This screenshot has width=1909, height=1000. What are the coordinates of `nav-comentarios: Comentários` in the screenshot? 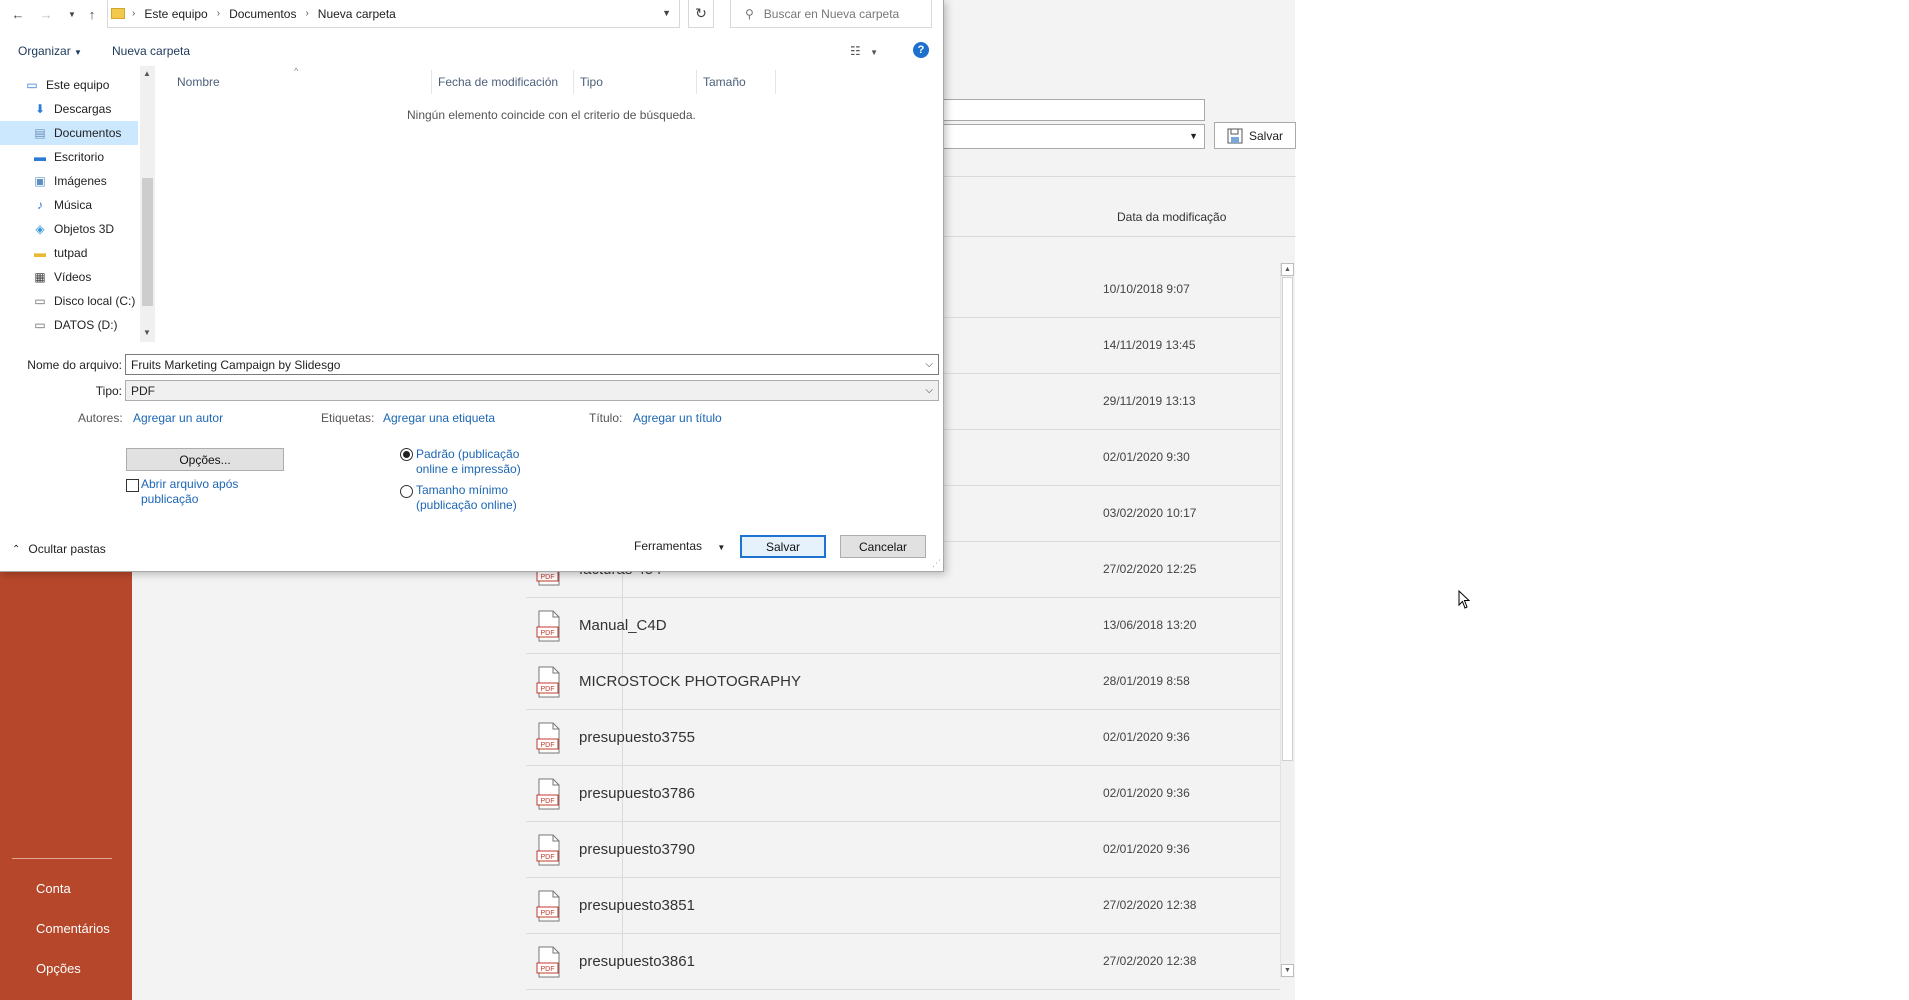 It's located at (73, 928).